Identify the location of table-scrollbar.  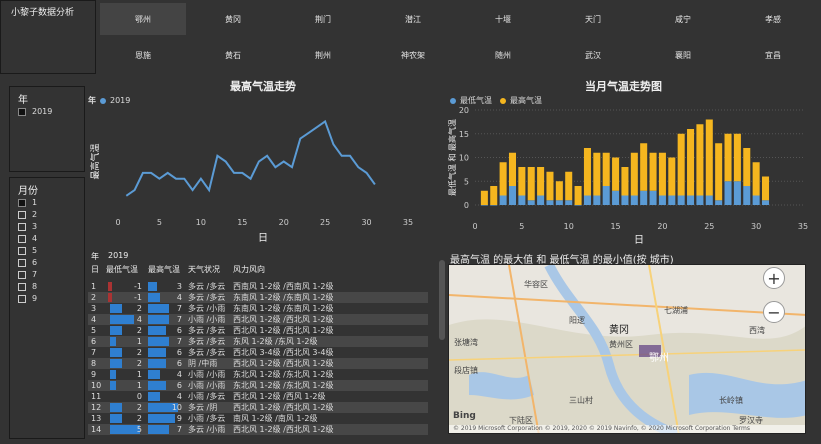
(442, 300).